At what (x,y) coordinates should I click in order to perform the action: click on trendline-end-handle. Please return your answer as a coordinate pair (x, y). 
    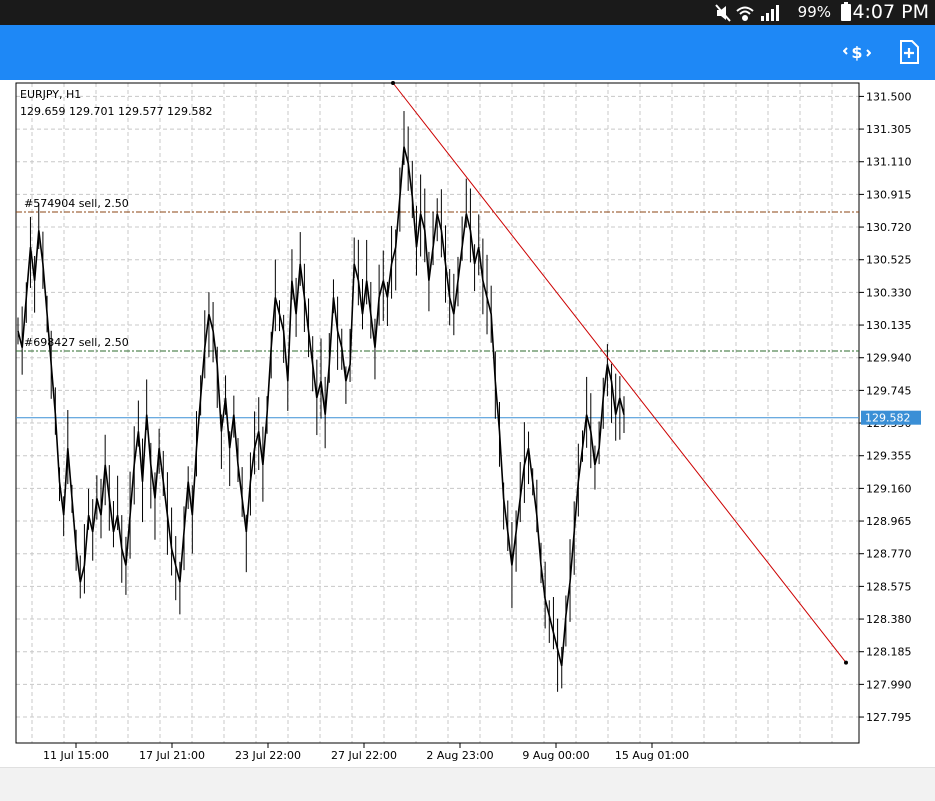
    Looking at the image, I should click on (846, 662).